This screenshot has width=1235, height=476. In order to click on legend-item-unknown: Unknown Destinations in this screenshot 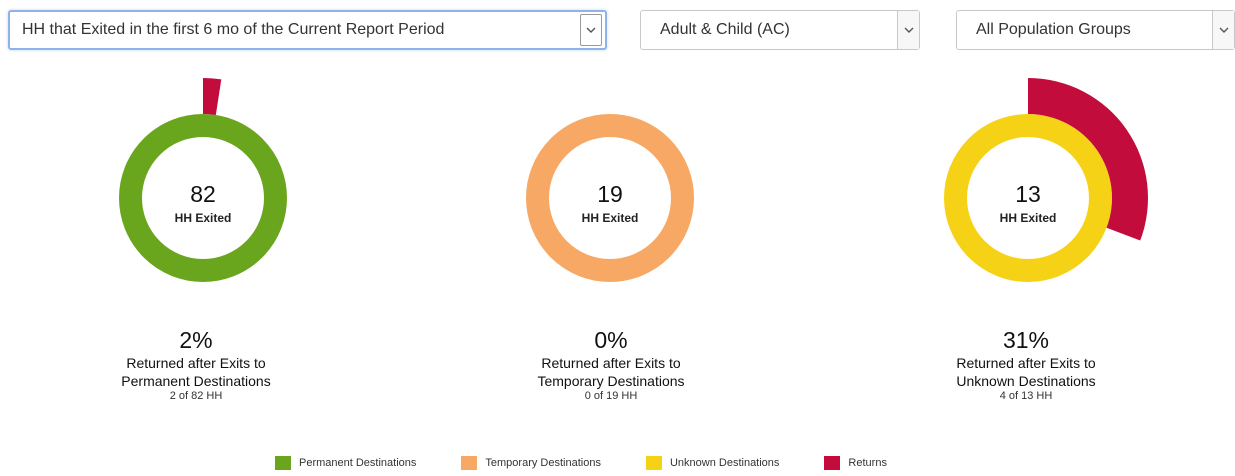, I will do `click(712, 463)`.